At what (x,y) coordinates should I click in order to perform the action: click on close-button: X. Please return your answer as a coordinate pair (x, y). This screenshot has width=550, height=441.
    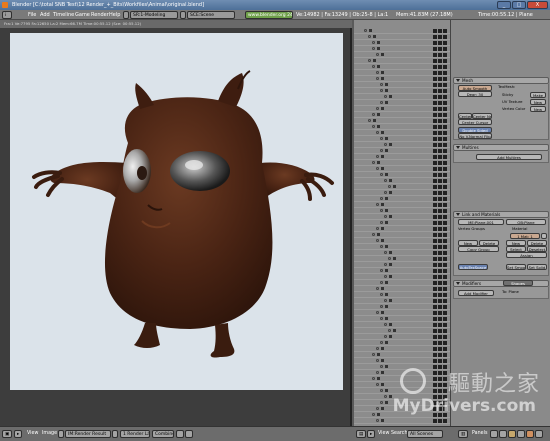
    Looking at the image, I should click on (537, 5).